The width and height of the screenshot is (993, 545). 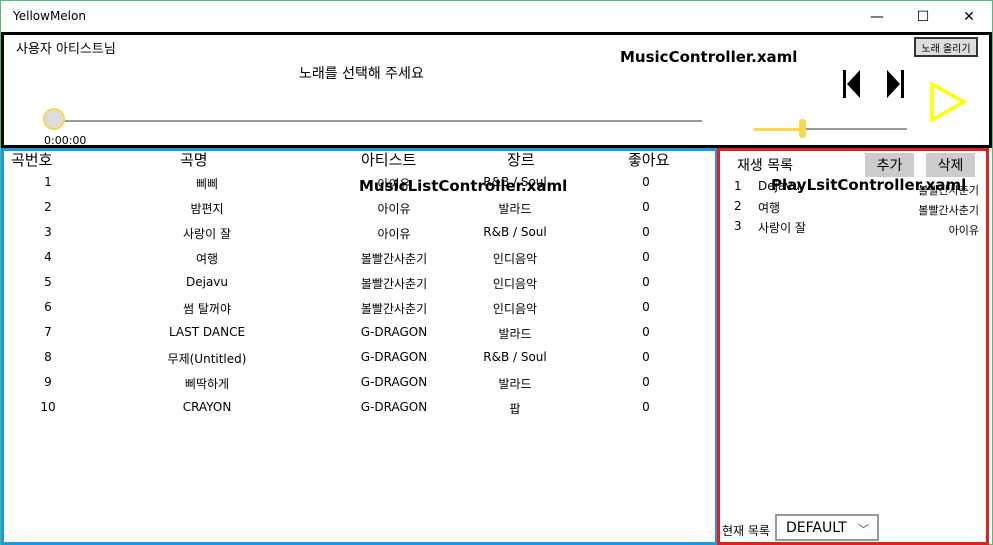 What do you see at coordinates (207, 407) in the screenshot?
I see `row-title: CRAYON` at bounding box center [207, 407].